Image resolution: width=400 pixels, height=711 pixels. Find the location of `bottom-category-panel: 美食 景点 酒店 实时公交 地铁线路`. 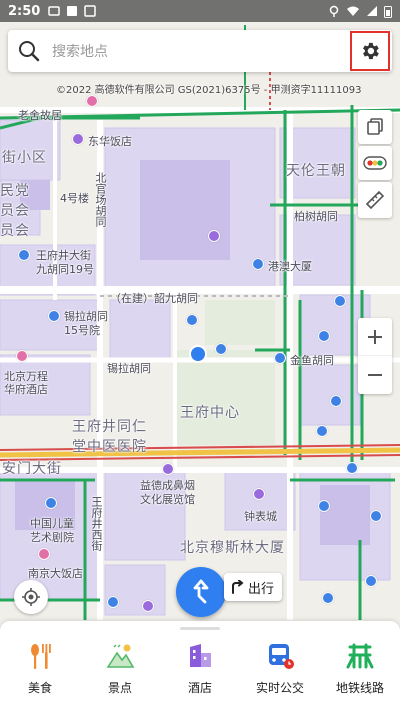

bottom-category-panel: 美食 景点 酒店 实时公交 地铁线路 is located at coordinates (200, 666).